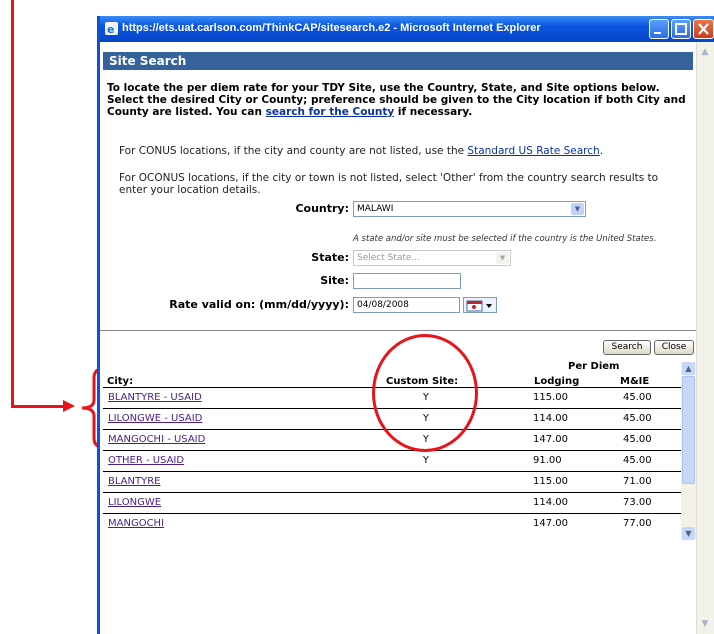  I want to click on date-input: 04/08/2008, so click(406, 305).